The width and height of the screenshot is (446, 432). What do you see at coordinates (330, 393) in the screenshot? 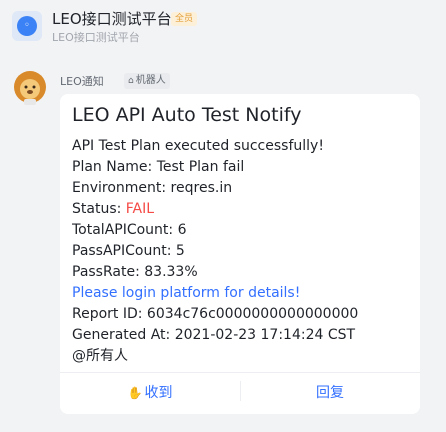
I see `reply-button: 回复` at bounding box center [330, 393].